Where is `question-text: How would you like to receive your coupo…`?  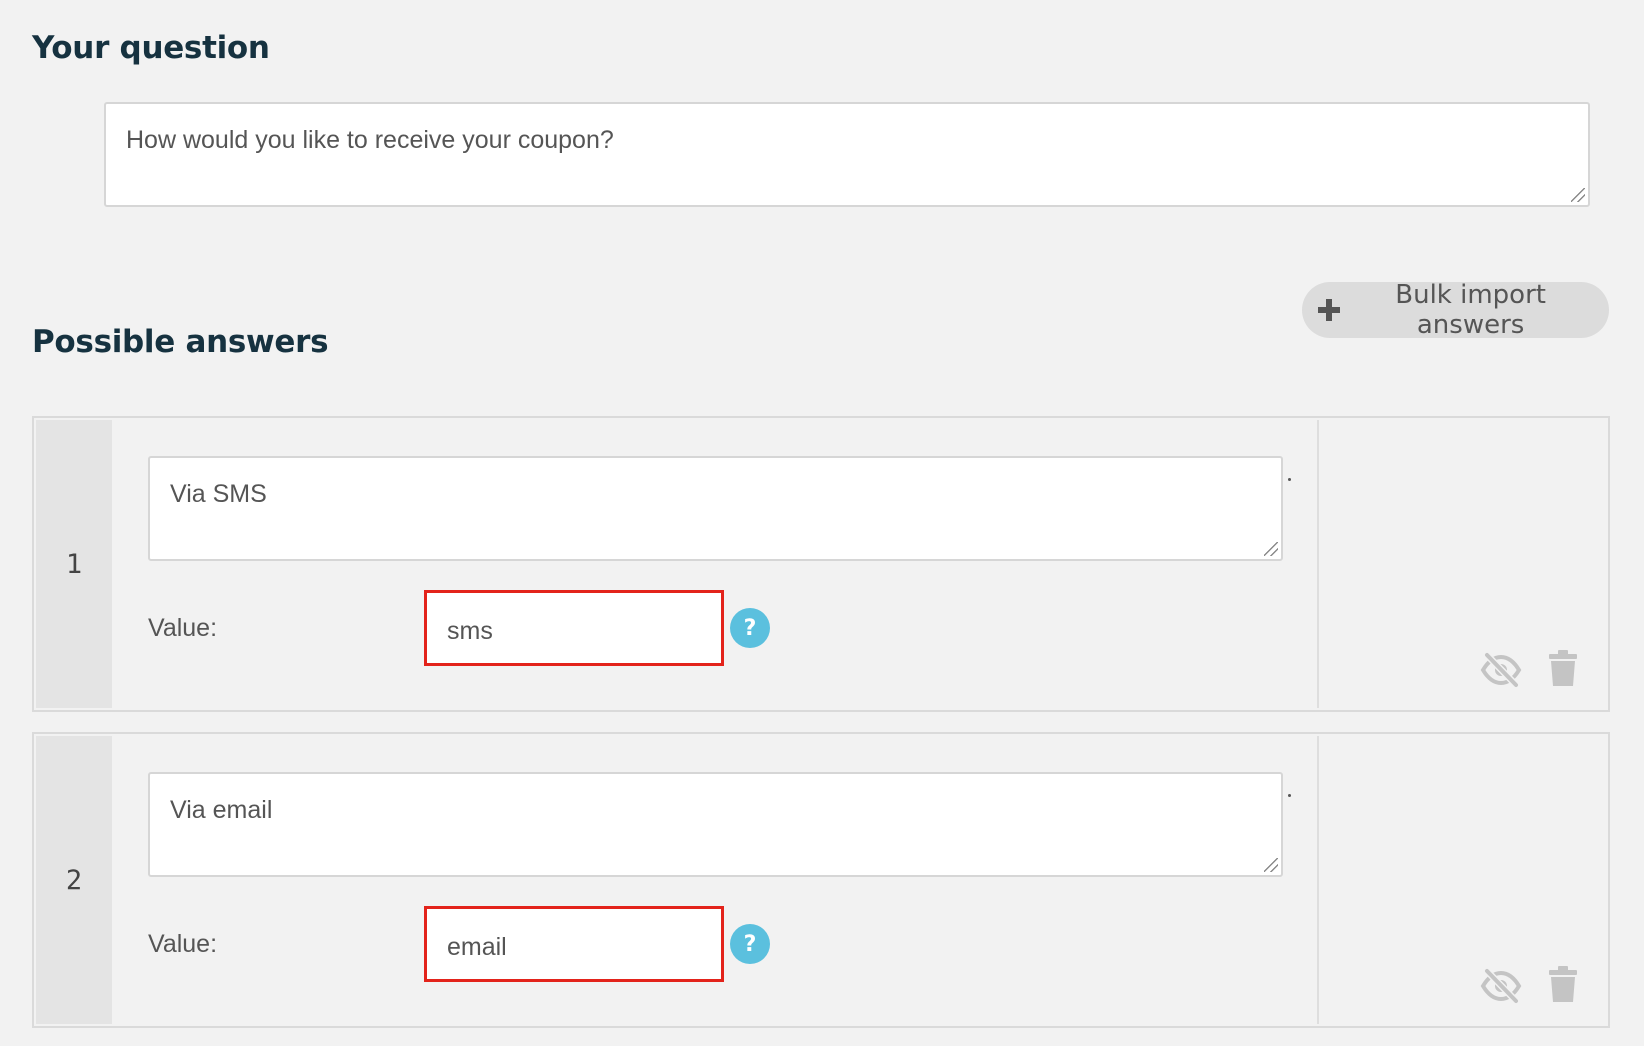 question-text: How would you like to receive your coupo… is located at coordinates (370, 140).